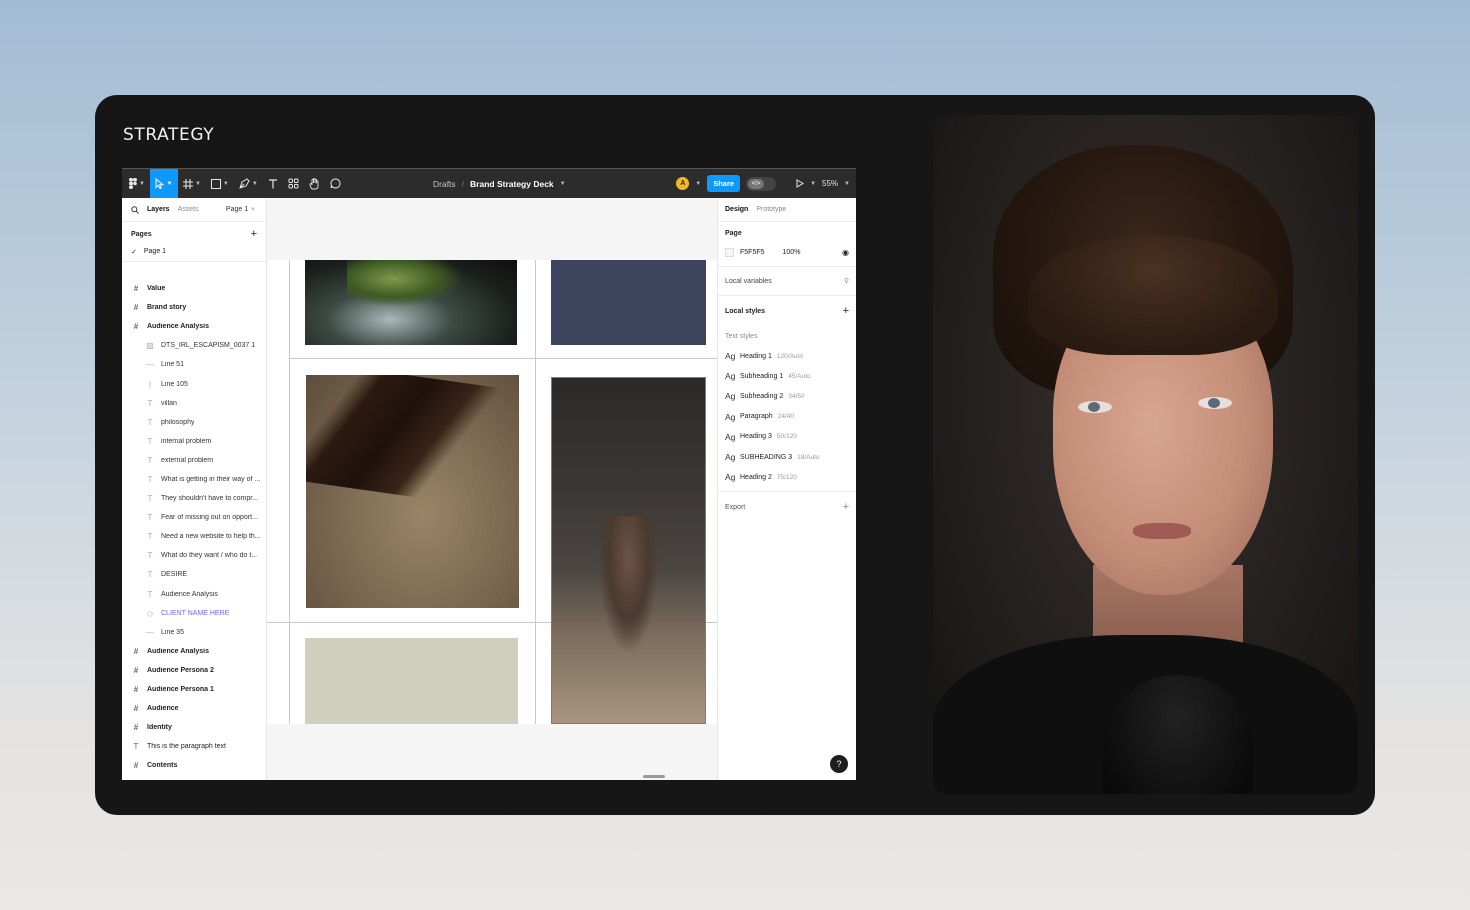  What do you see at coordinates (220, 183) in the screenshot?
I see `shape-tool: ▼` at bounding box center [220, 183].